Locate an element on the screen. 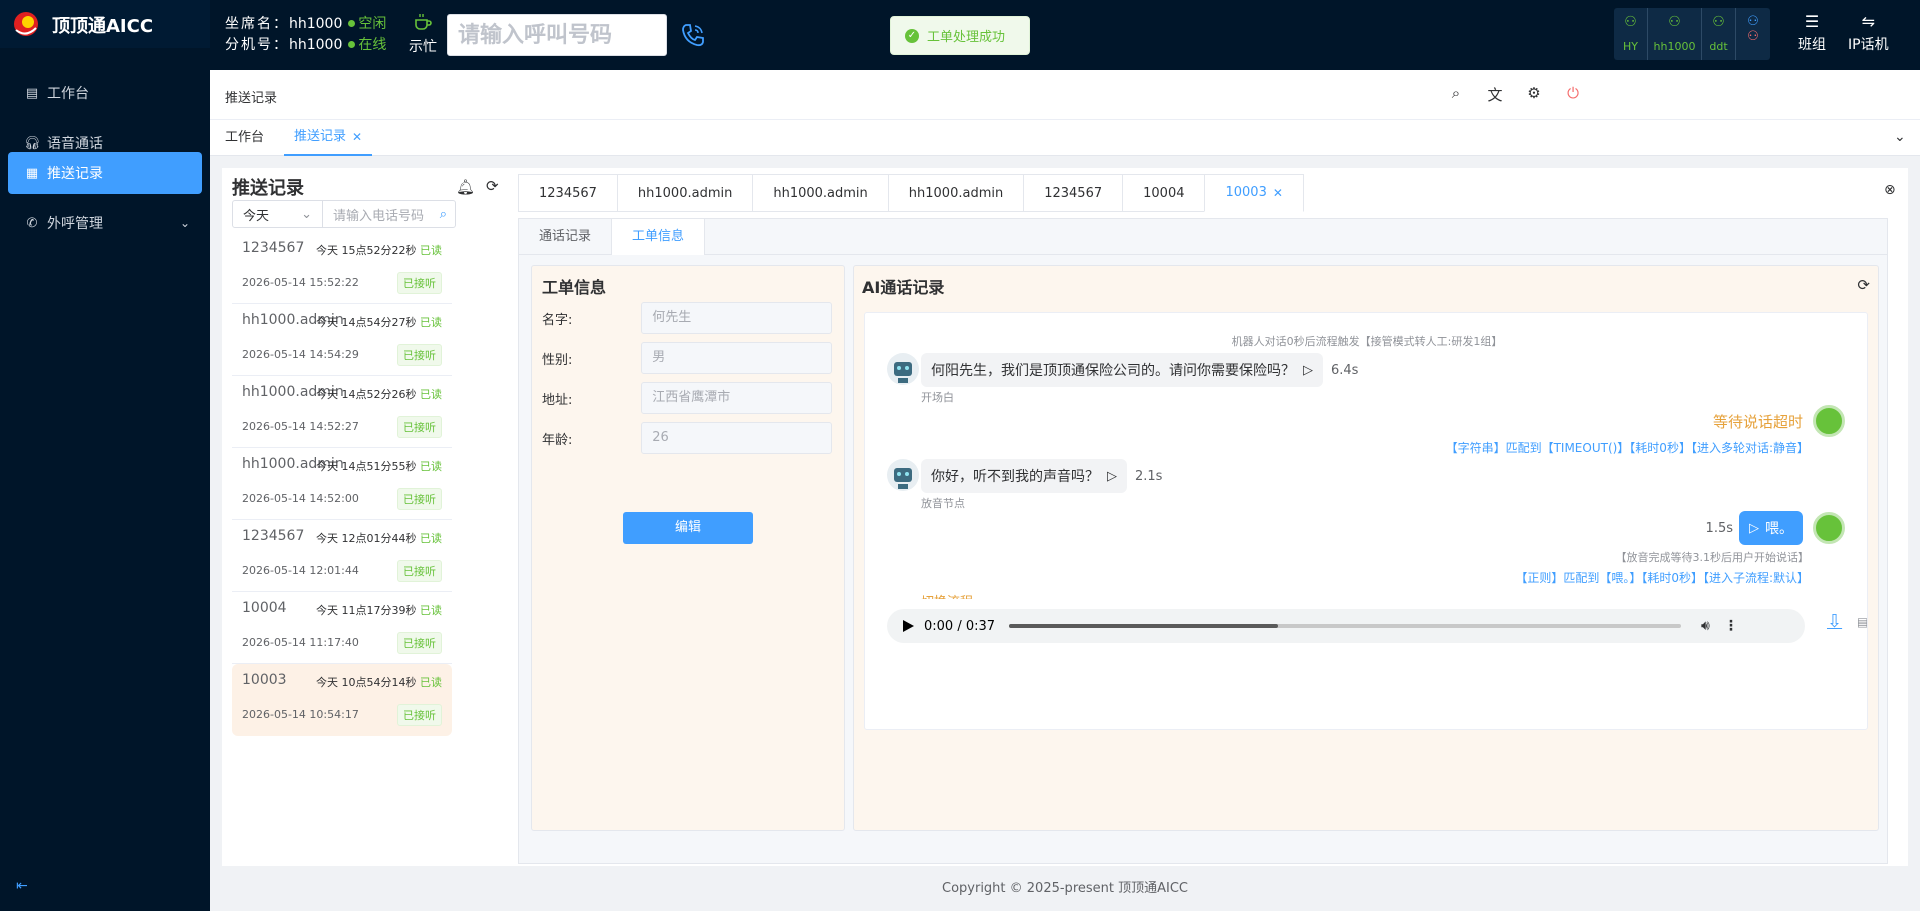 Image resolution: width=1920 pixels, height=911 pixels. work-order-title: 工单信息 is located at coordinates (574, 287).